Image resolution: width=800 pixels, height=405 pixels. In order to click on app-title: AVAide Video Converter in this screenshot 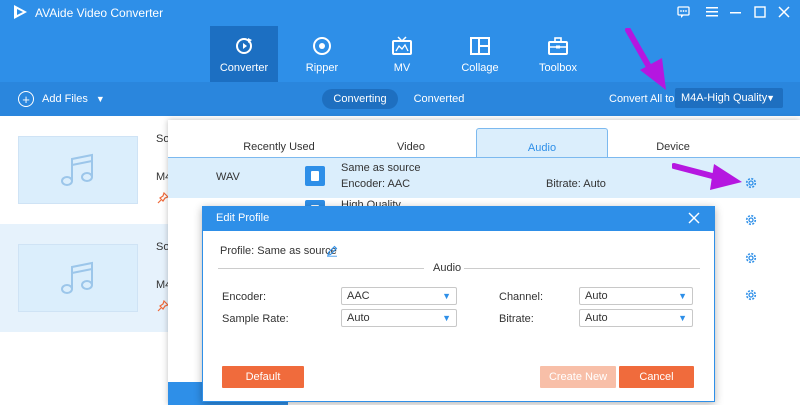, I will do `click(99, 13)`.